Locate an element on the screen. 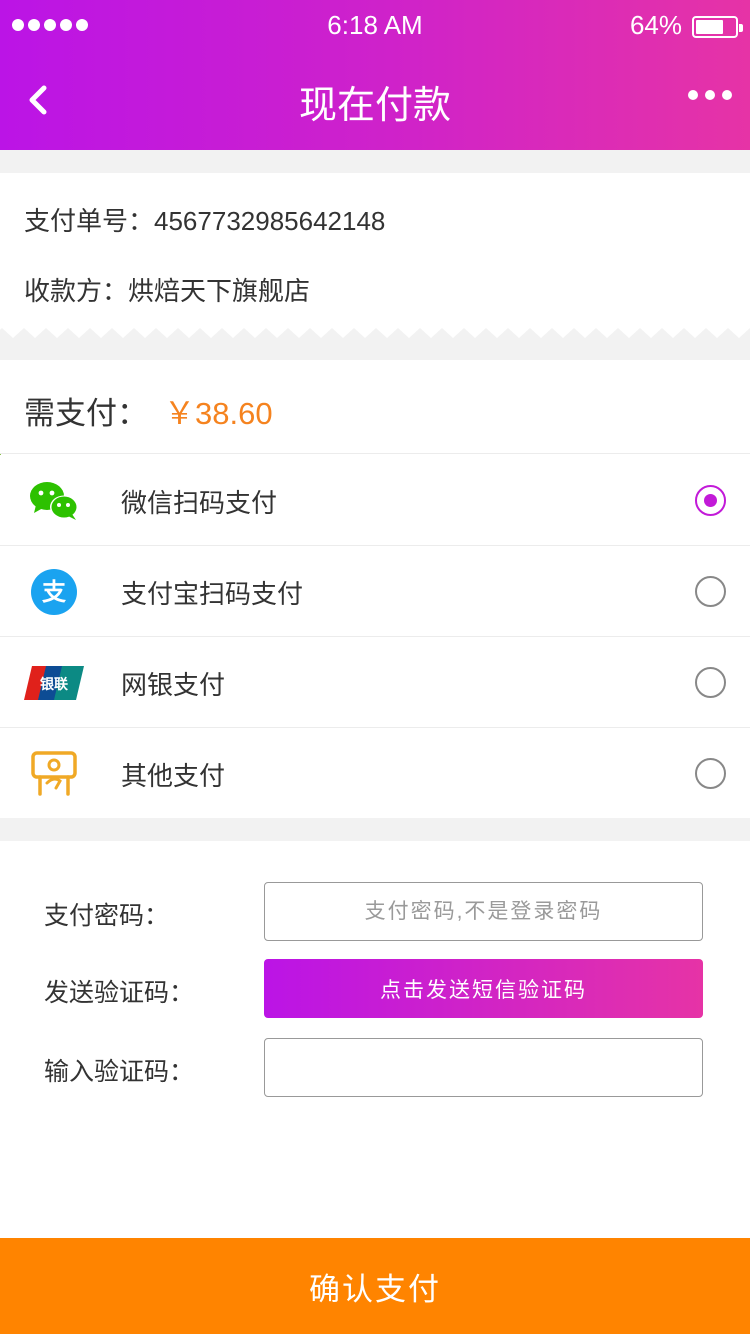  battery-icon is located at coordinates (717, 27).